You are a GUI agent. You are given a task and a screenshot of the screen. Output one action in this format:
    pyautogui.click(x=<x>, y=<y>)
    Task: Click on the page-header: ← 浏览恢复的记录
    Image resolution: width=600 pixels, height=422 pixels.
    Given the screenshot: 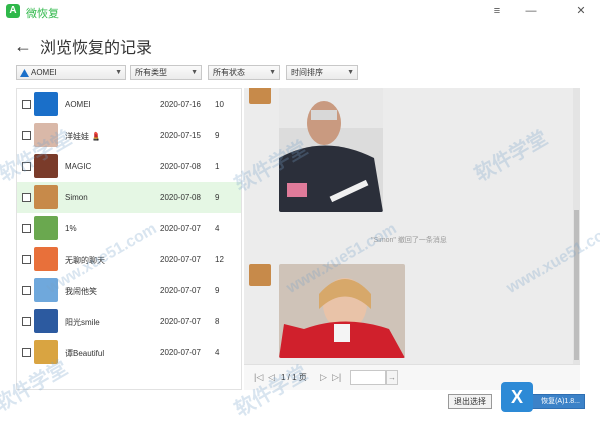 What is the action you would take?
    pyautogui.click(x=83, y=46)
    